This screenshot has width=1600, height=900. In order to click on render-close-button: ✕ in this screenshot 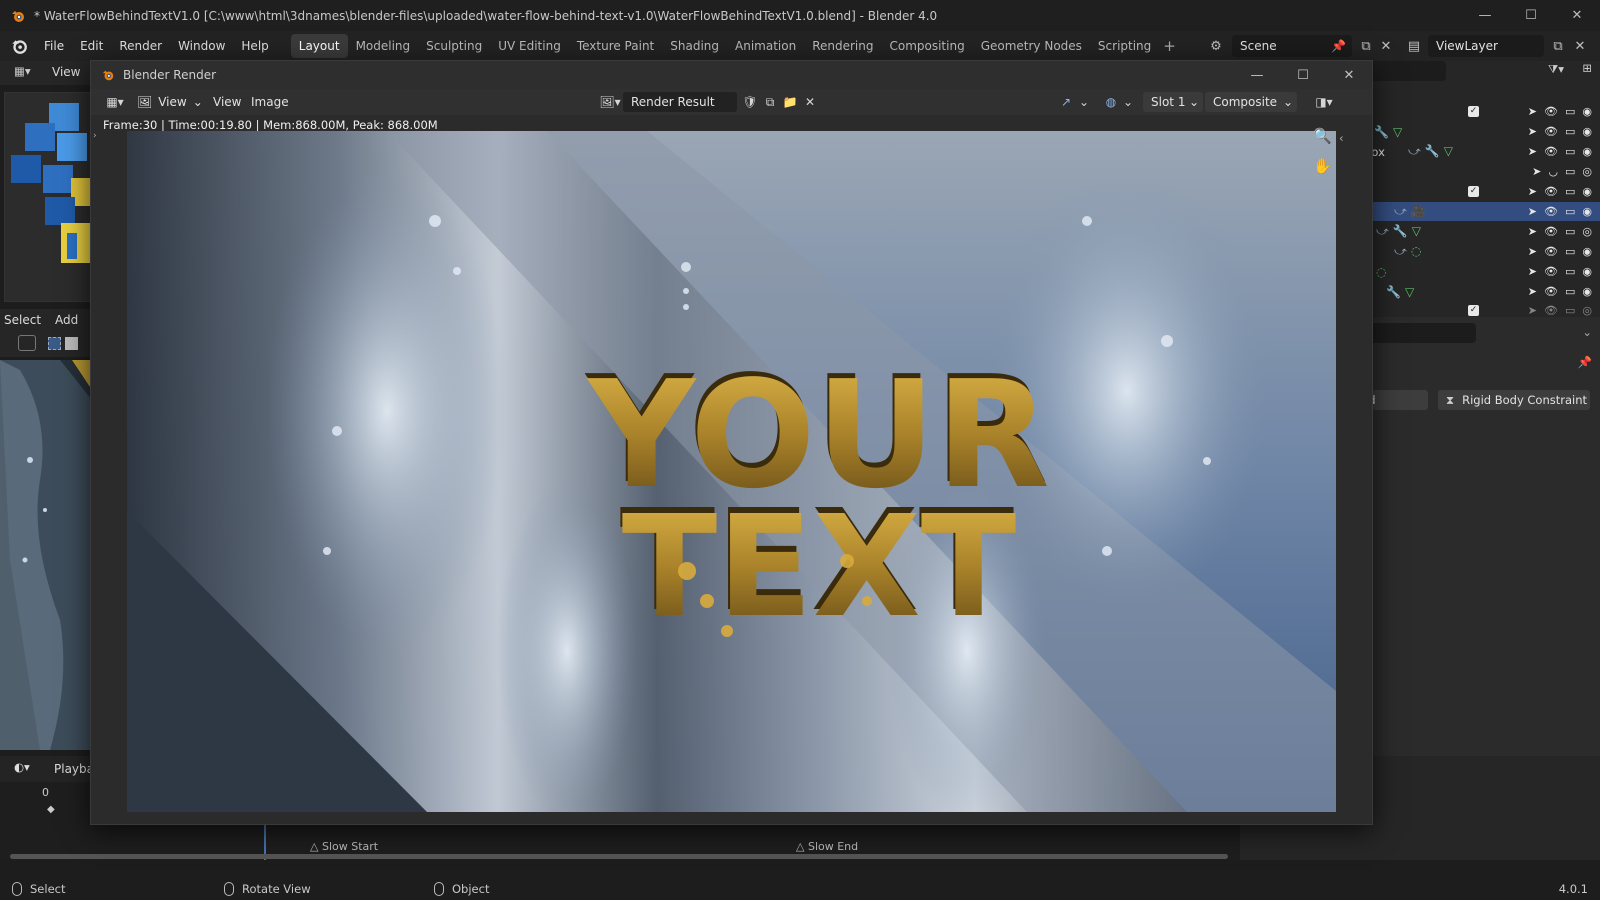, I will do `click(1349, 75)`.